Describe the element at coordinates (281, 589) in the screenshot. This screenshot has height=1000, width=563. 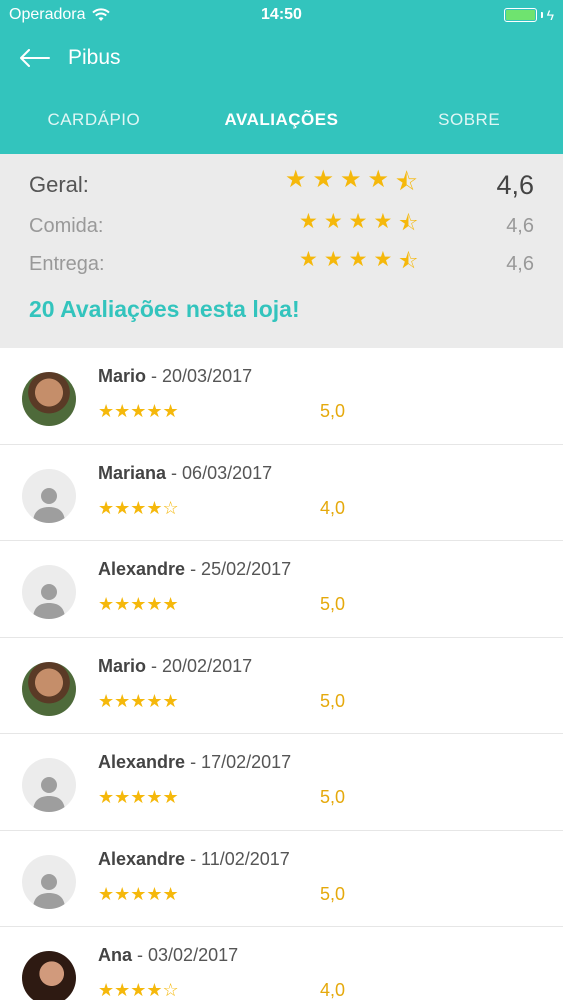
I see `review-item: Alexandre - 25/02/2017 ★★★★★ 5,0` at that location.